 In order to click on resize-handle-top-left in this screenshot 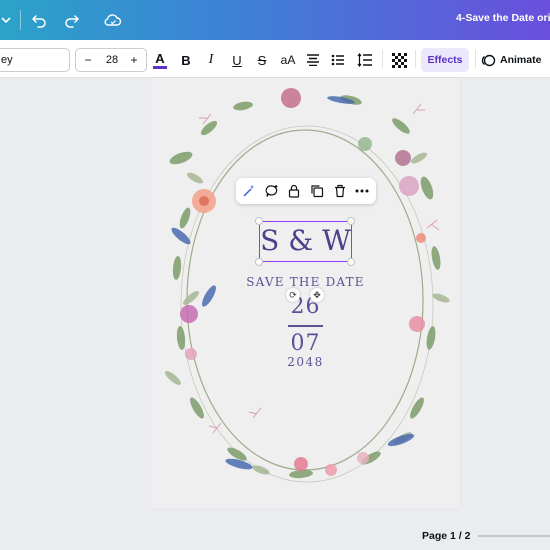, I will do `click(259, 221)`.